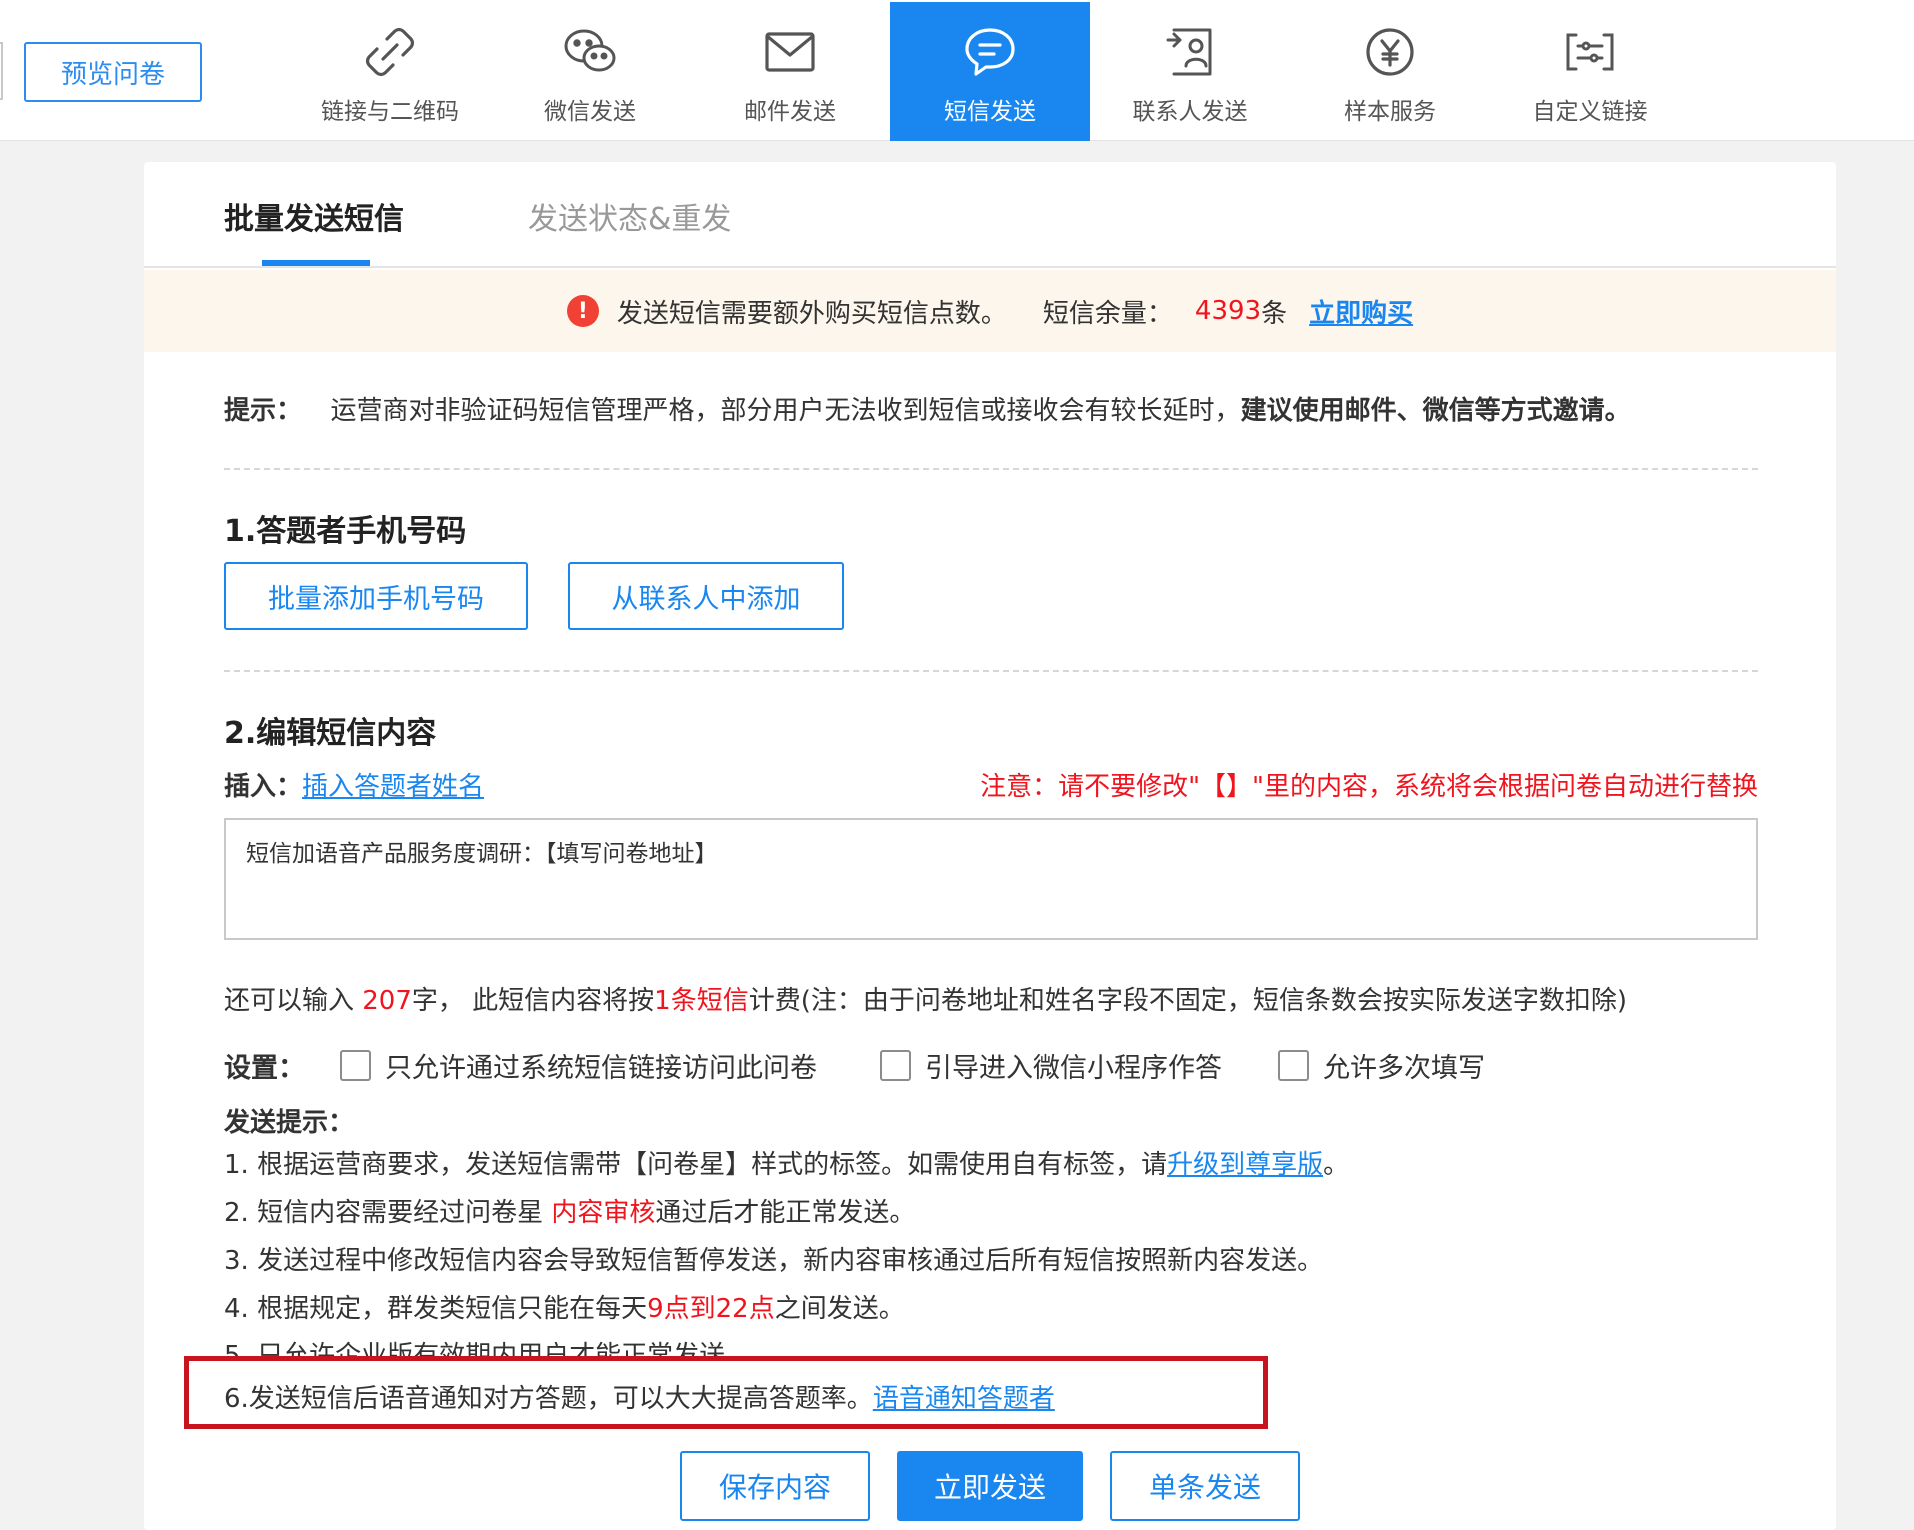 This screenshot has height=1530, width=1914. I want to click on nav-sample-service: 样本服务, so click(1390, 71).